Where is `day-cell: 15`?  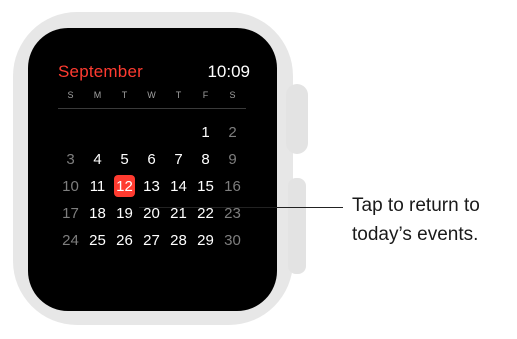 day-cell: 15 is located at coordinates (205, 186).